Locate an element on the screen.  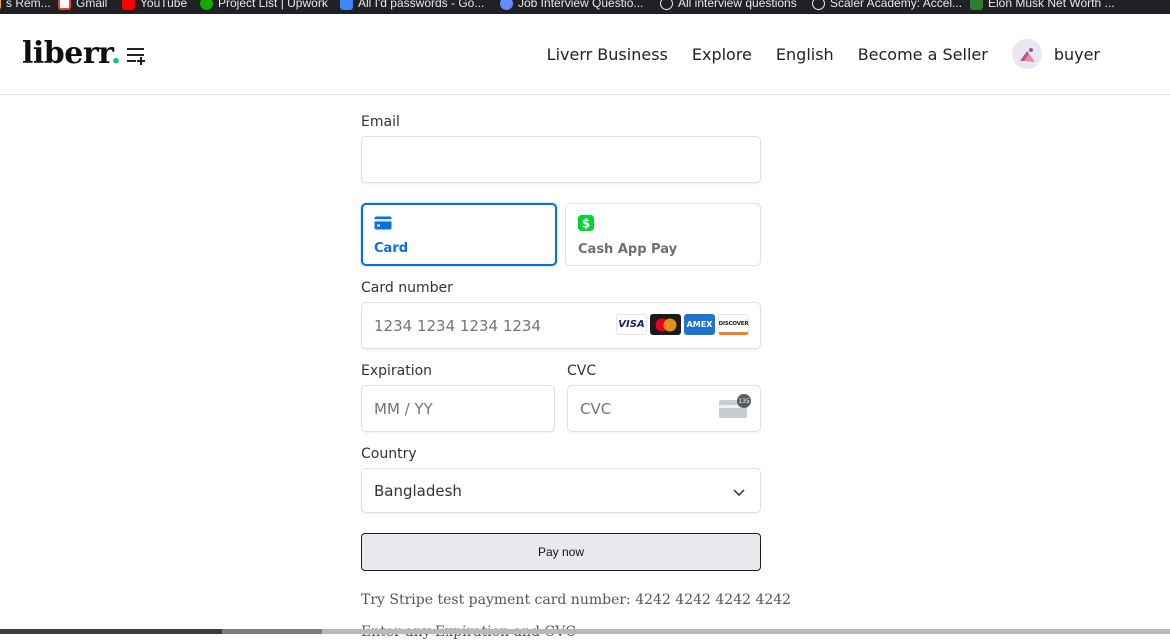
cvc-badge: 135 is located at coordinates (744, 401).